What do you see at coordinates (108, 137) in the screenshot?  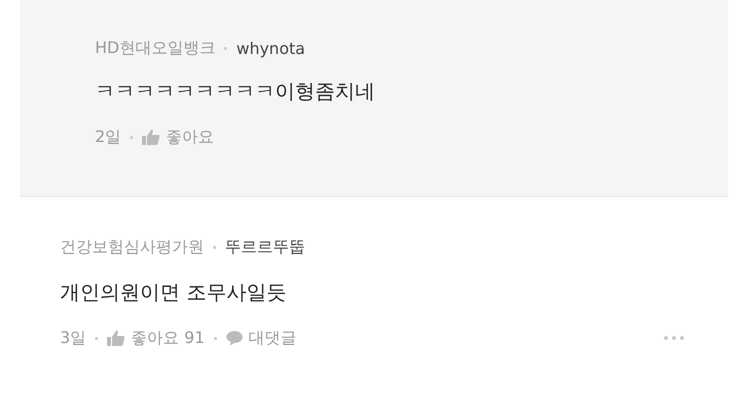 I see `comment-age: 2일` at bounding box center [108, 137].